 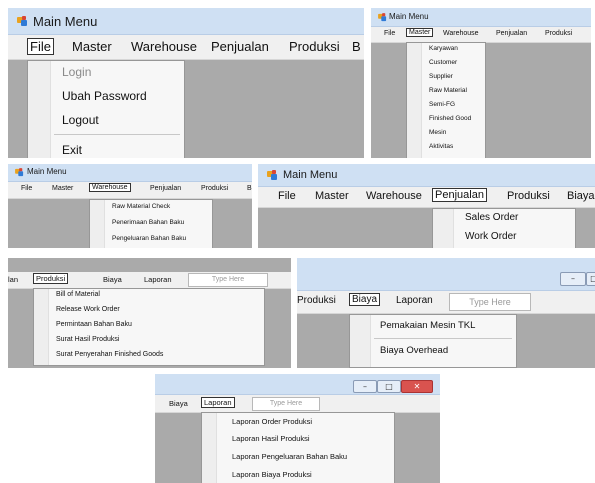 I want to click on menu-item-ubah-password: Ubah Password, so click(x=104, y=96).